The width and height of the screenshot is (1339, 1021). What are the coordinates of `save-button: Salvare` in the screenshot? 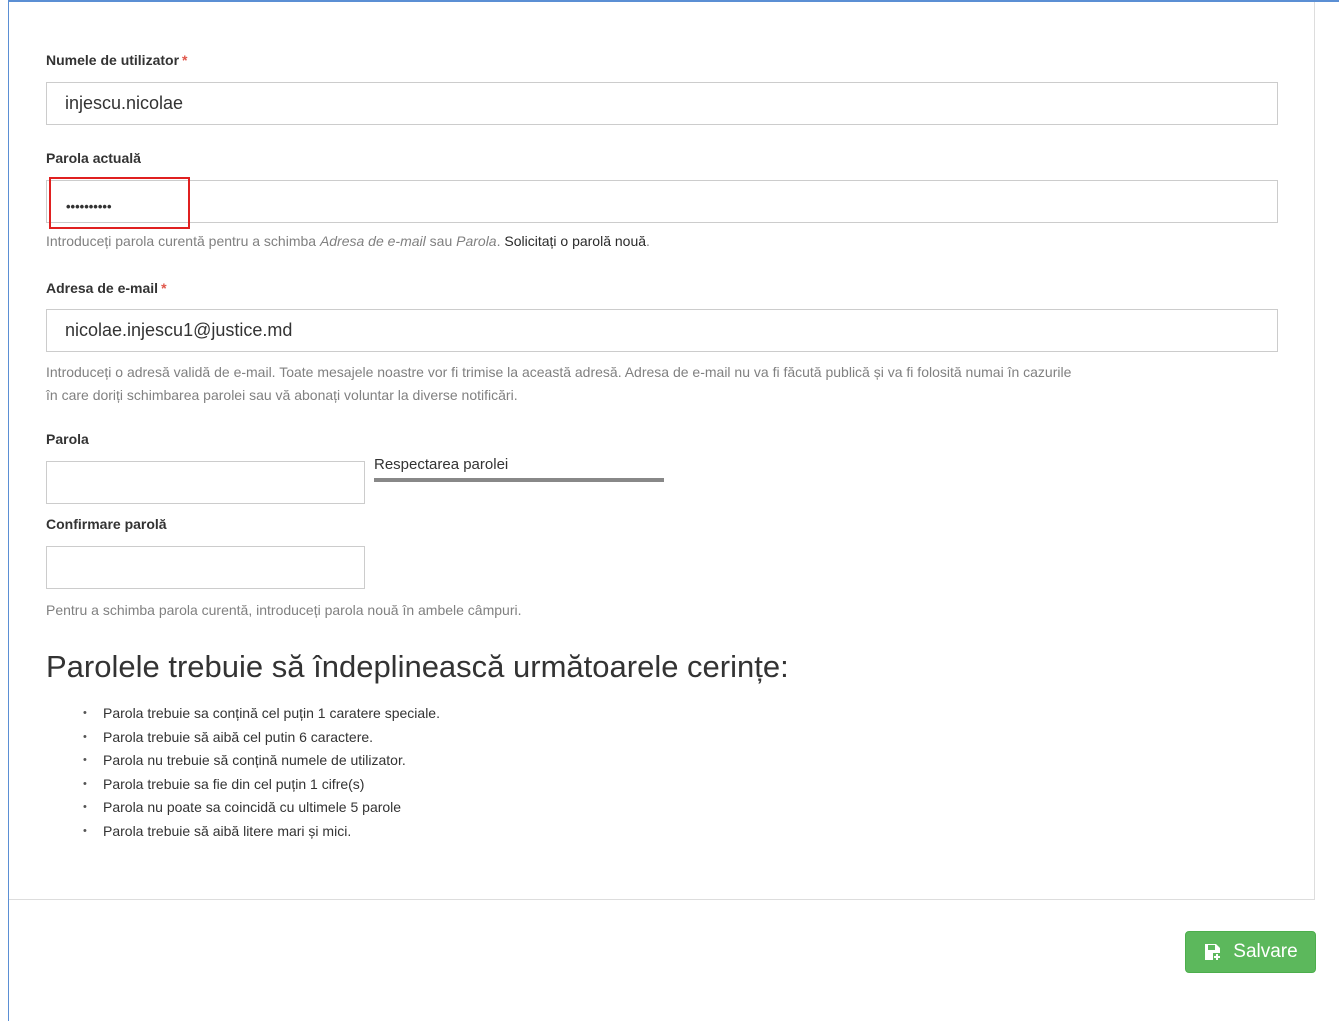 It's located at (1250, 952).